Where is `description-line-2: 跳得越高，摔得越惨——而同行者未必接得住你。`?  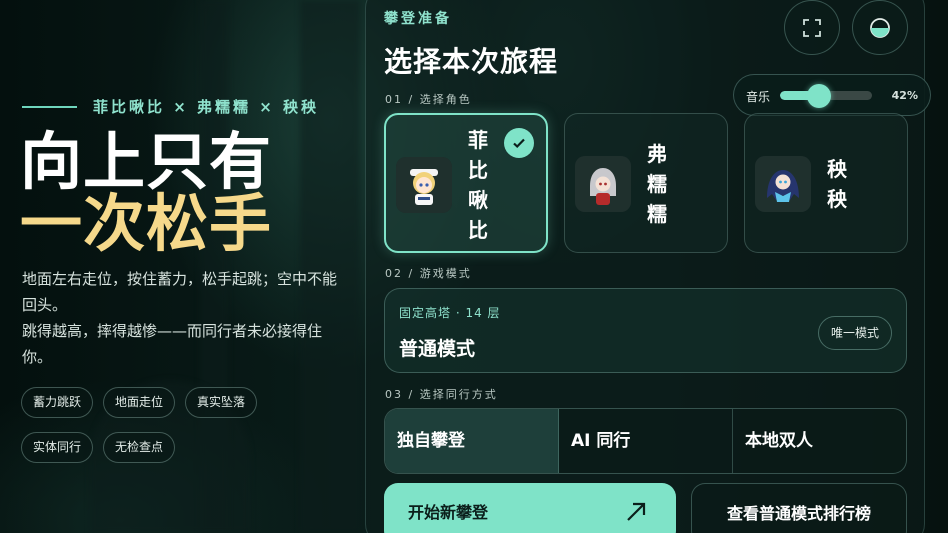
description-line-2: 跳得越高，摔得越惨——而同行者未必接得住你。 is located at coordinates (172, 344).